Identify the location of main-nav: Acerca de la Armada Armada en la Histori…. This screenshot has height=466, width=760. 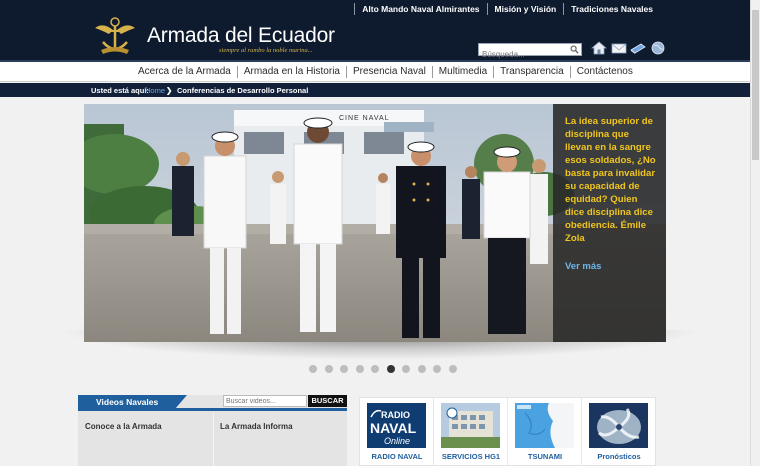
(380, 72).